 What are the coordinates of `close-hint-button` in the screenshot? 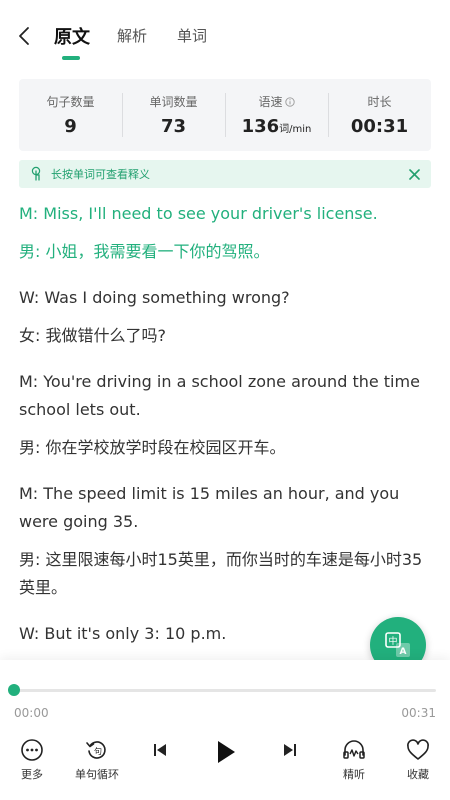 It's located at (414, 174).